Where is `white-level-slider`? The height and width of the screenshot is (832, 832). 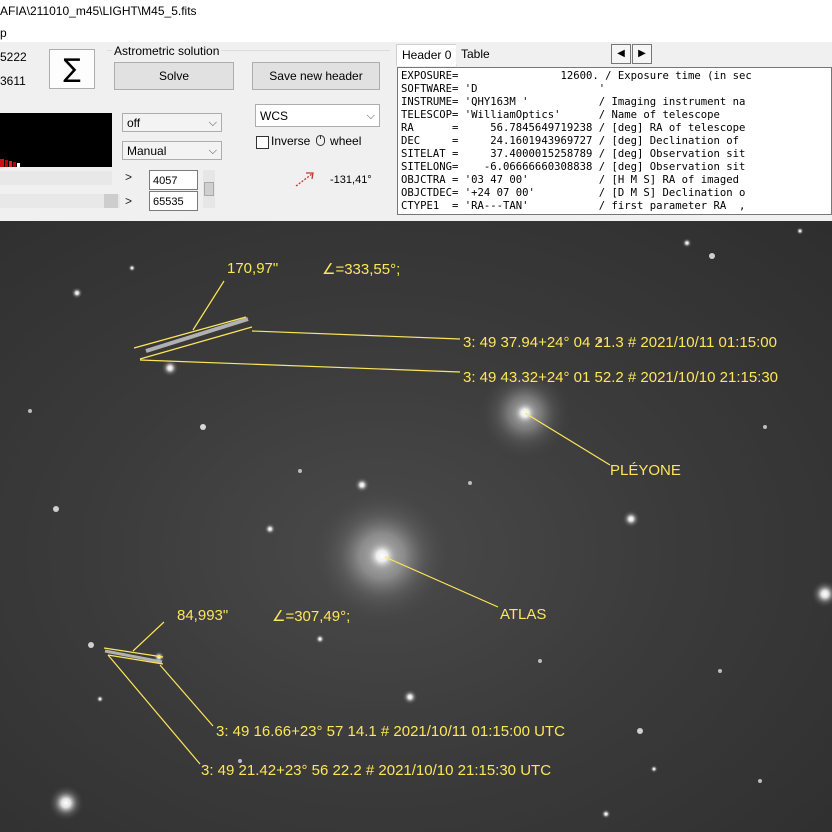
white-level-slider is located at coordinates (60, 201).